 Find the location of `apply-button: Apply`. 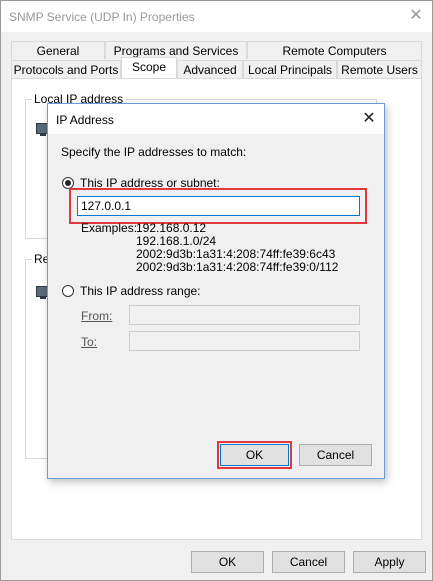

apply-button: Apply is located at coordinates (389, 562).